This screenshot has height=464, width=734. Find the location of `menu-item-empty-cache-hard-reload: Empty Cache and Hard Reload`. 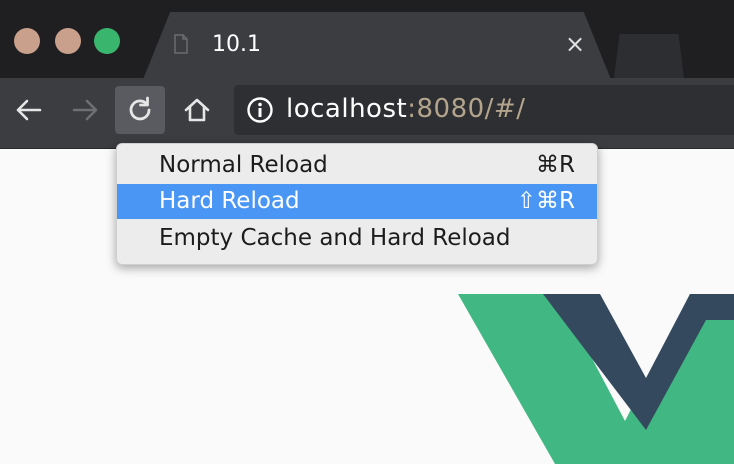

menu-item-empty-cache-hard-reload: Empty Cache and Hard Reload is located at coordinates (357, 238).